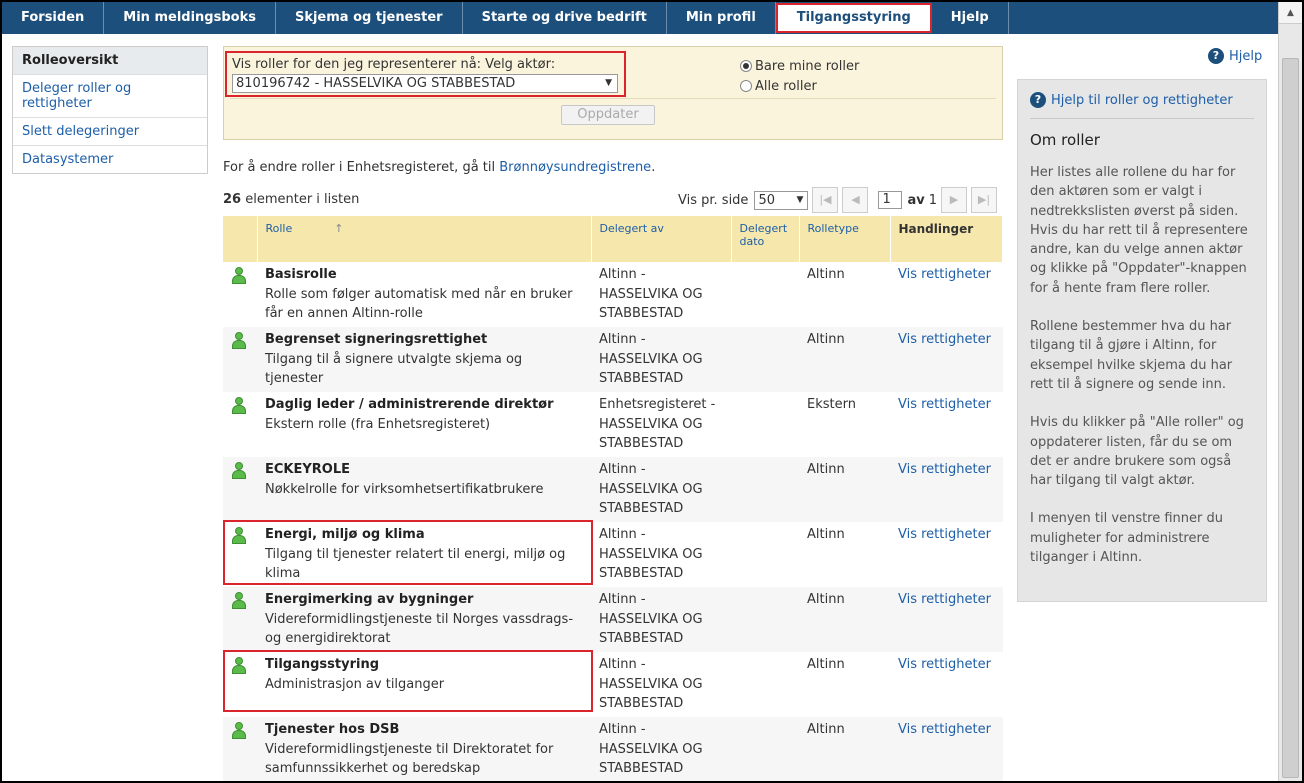  What do you see at coordinates (765, 239) in the screenshot?
I see `delegert-dato-column-header: Delegert dato` at bounding box center [765, 239].